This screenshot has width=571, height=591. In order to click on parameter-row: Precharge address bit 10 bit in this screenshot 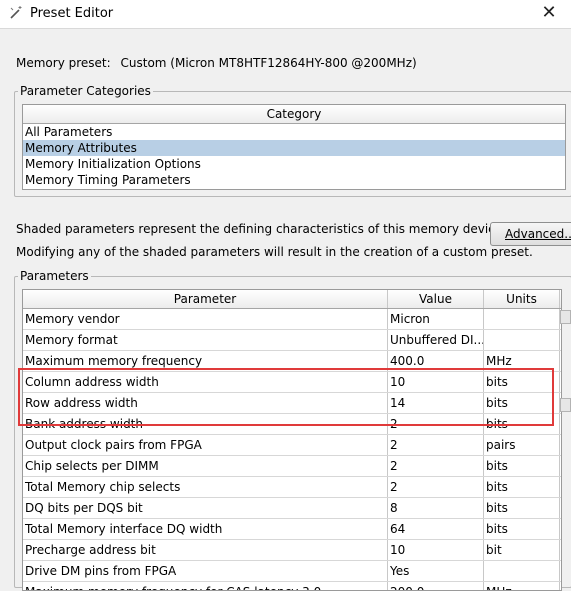, I will do `click(292, 550)`.